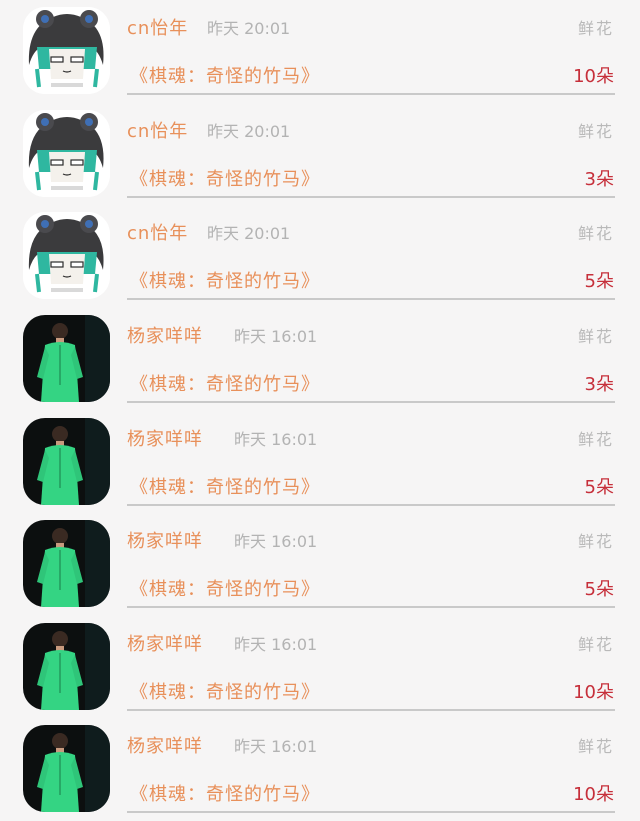 This screenshot has height=821, width=640. Describe the element at coordinates (320, 359) in the screenshot. I see `list-item: 杨家咩咩 昨天 16:01 鲜花 《棋魂：奇怪的竹马》 3朵` at that location.